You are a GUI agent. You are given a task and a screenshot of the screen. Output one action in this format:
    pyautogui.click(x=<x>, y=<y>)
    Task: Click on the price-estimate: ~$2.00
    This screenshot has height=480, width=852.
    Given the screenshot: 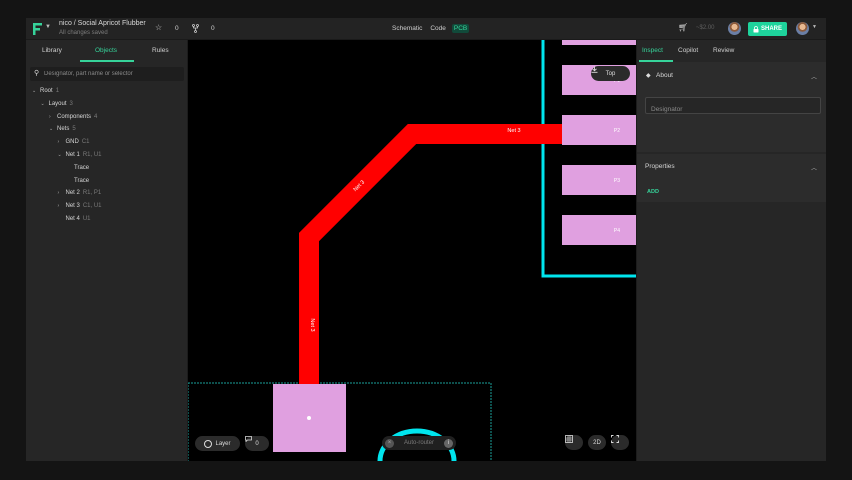 What is the action you would take?
    pyautogui.click(x=705, y=28)
    